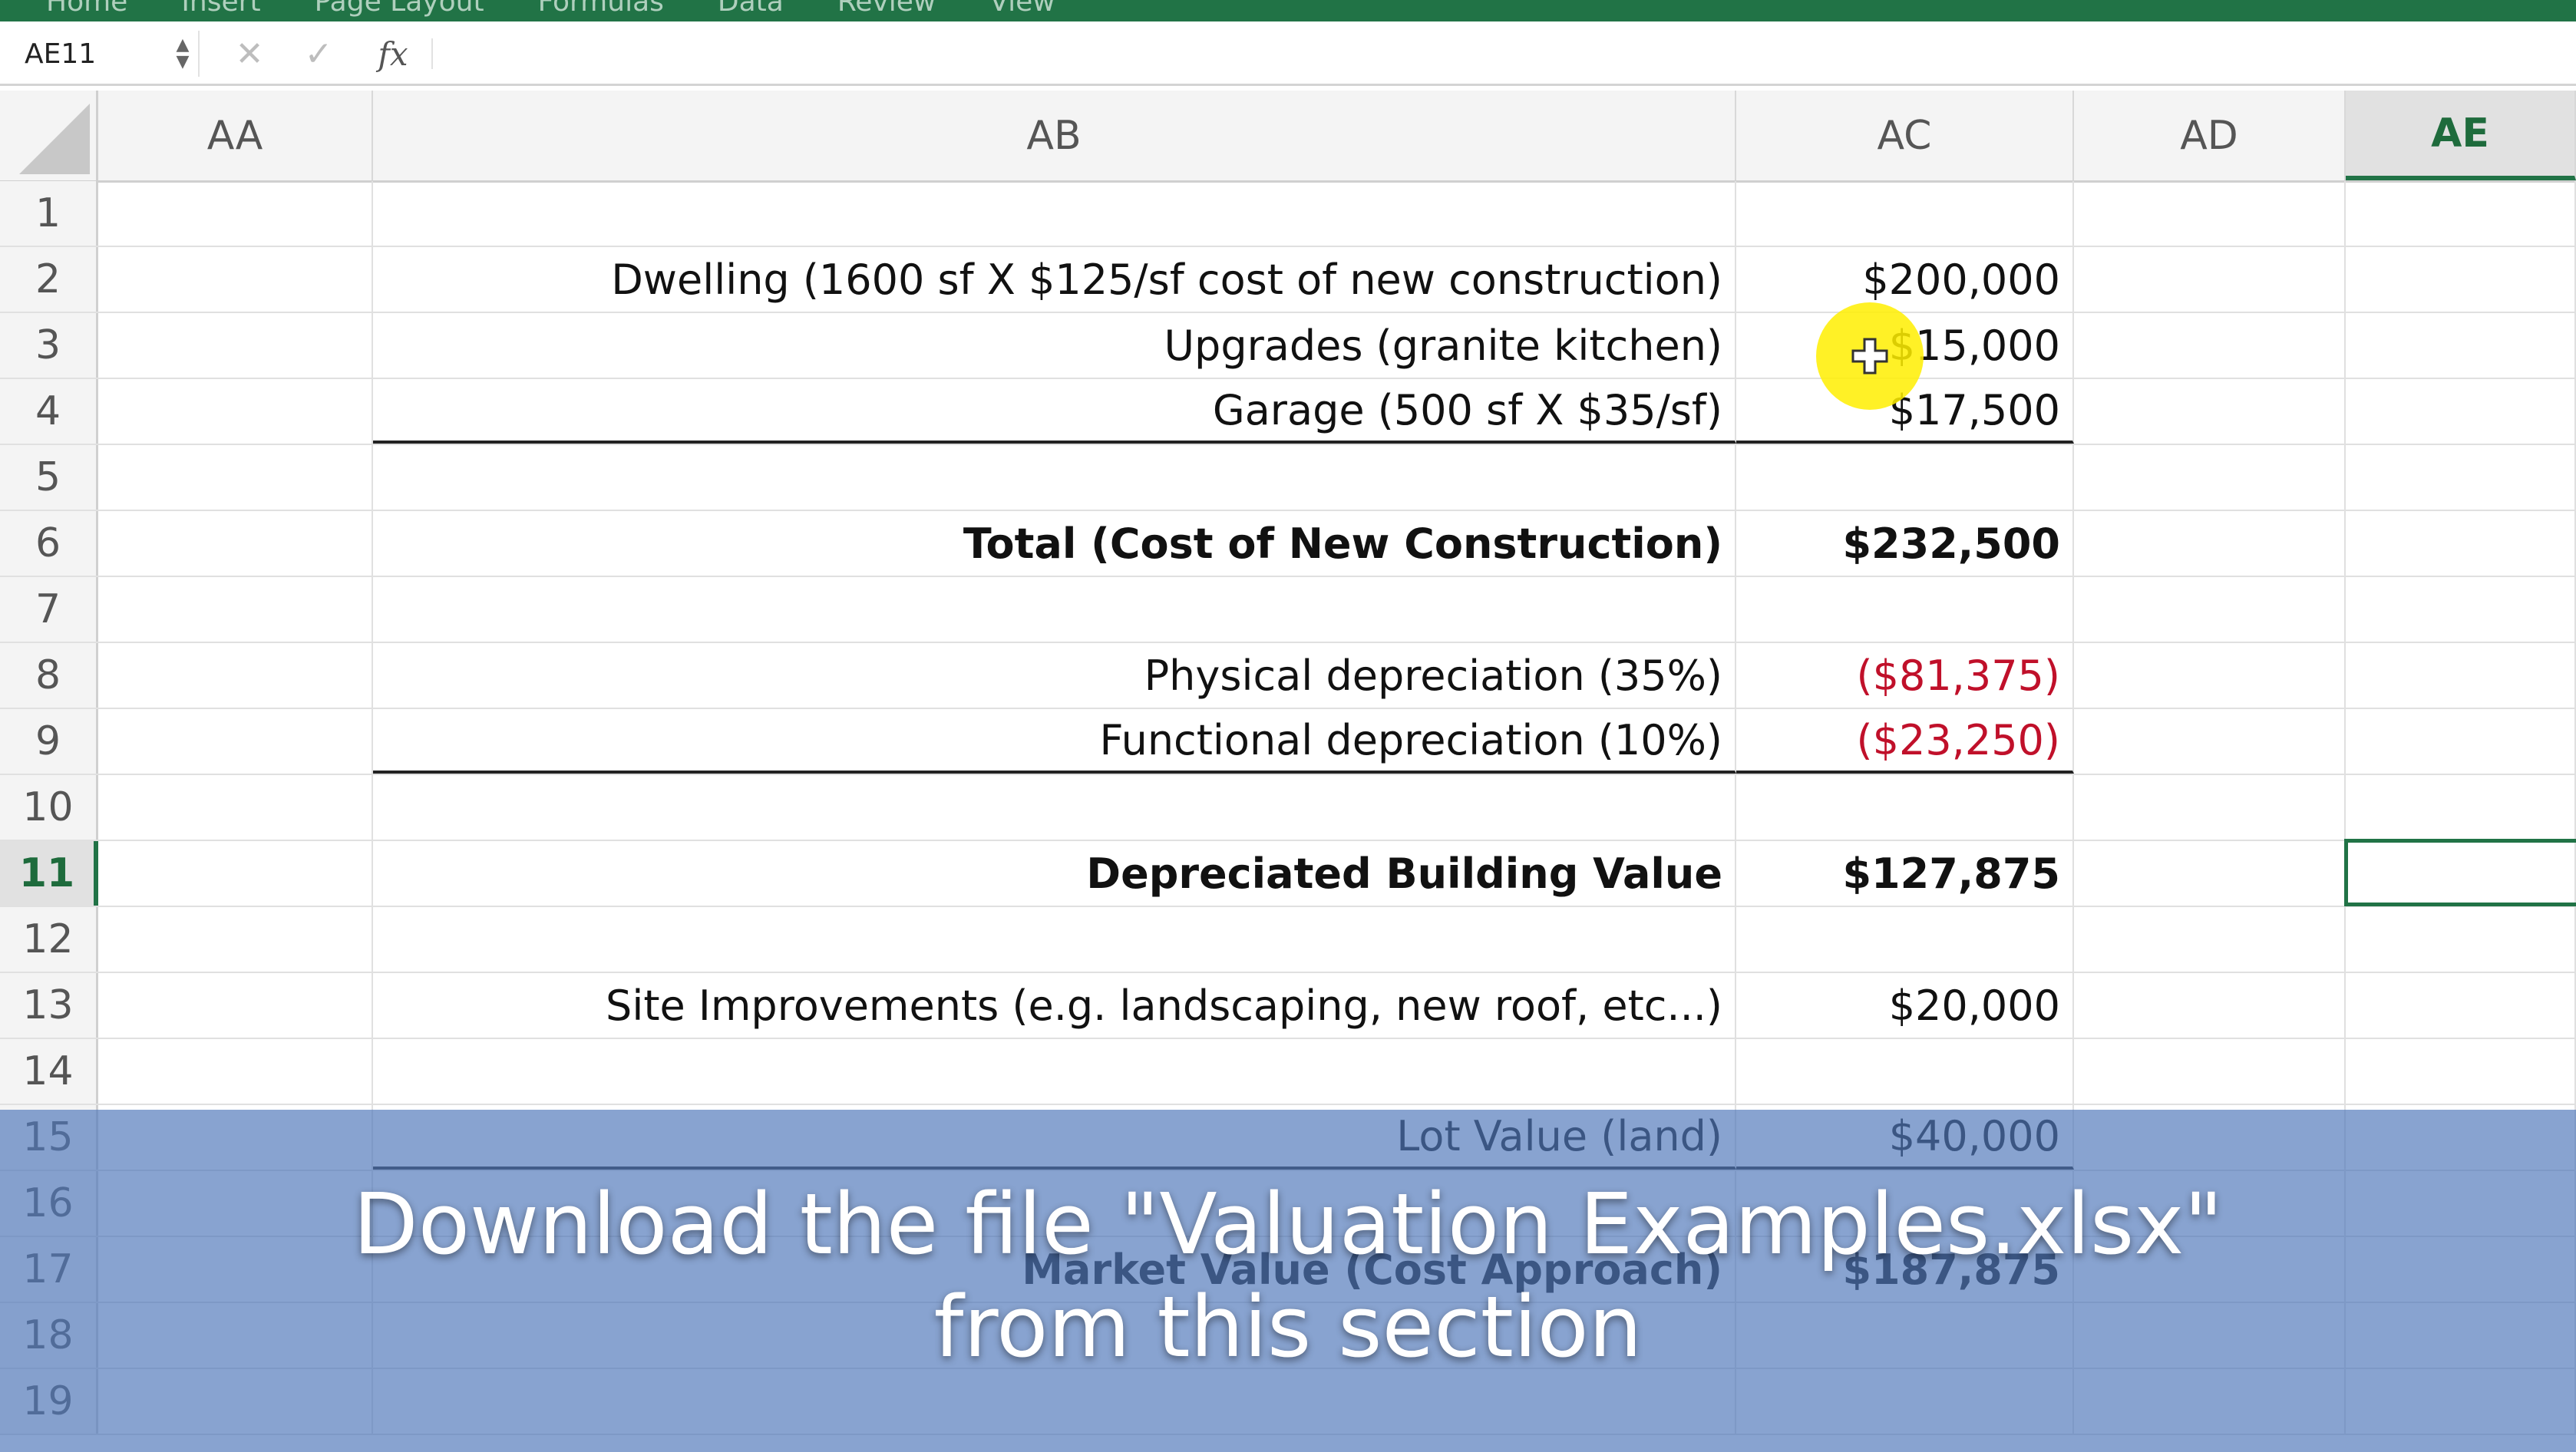 The height and width of the screenshot is (1452, 2576). Describe the element at coordinates (601, 9) in the screenshot. I see `ribbon-tab-formulas: Formulas` at that location.